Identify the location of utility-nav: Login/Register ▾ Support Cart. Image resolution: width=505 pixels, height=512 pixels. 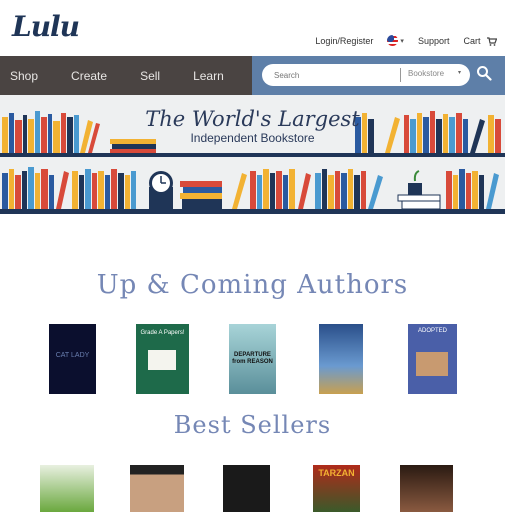
(399, 41).